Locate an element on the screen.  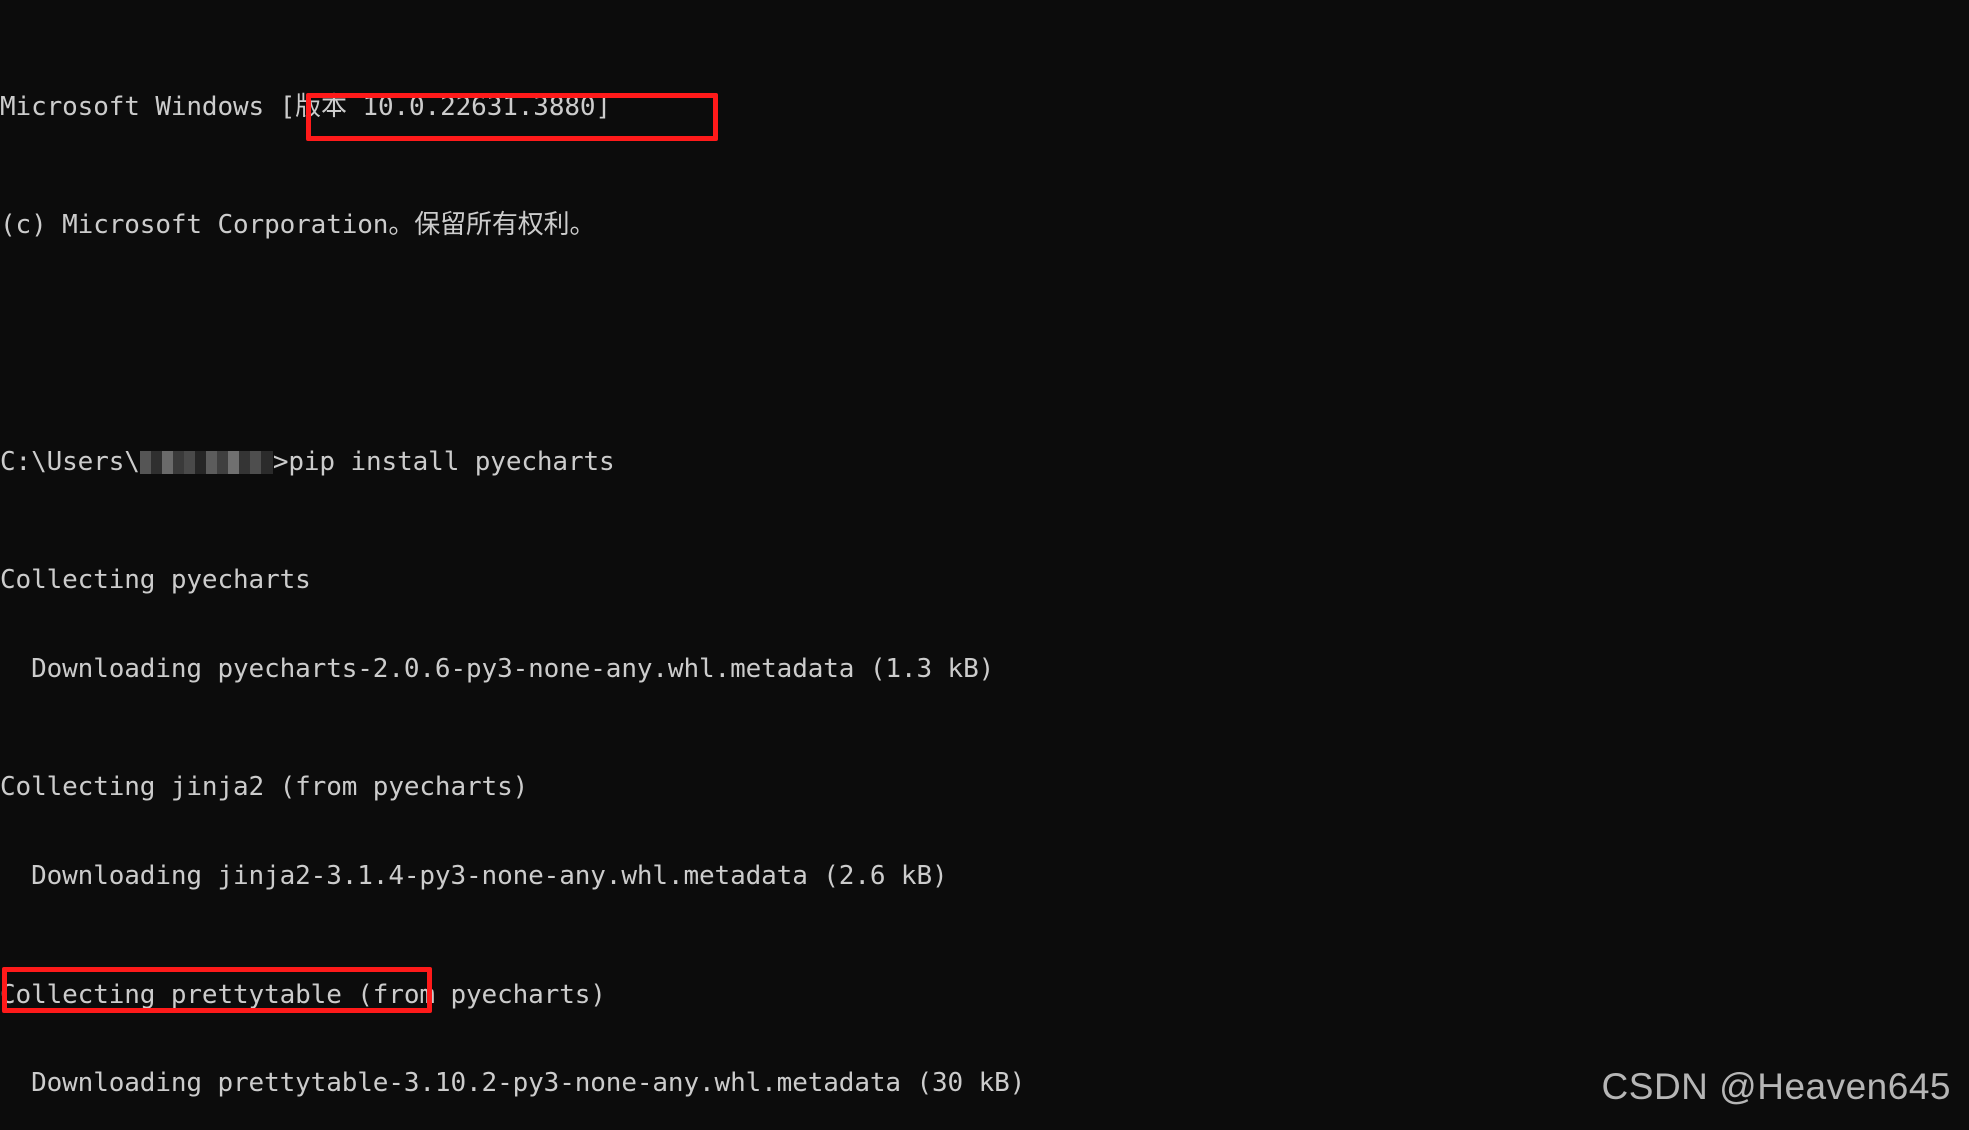
line-prompt-command: C:\Users\ >pip install pyecharts is located at coordinates (984, 462).